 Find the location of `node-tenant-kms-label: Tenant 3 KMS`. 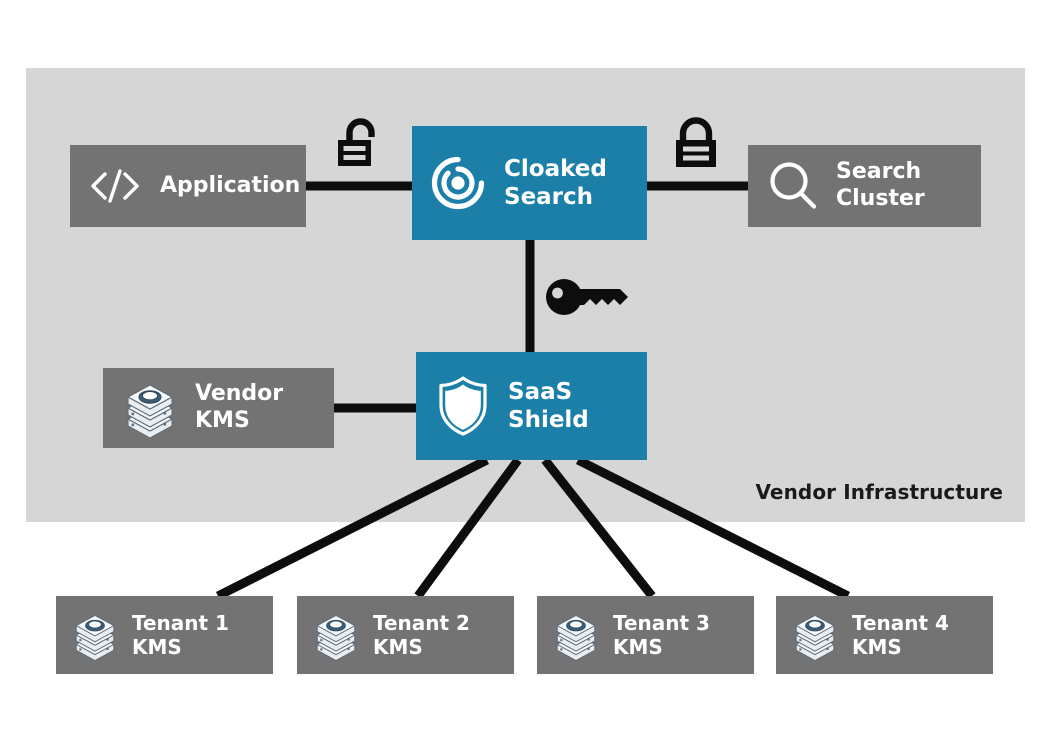

node-tenant-kms-label: Tenant 3 KMS is located at coordinates (661, 634).